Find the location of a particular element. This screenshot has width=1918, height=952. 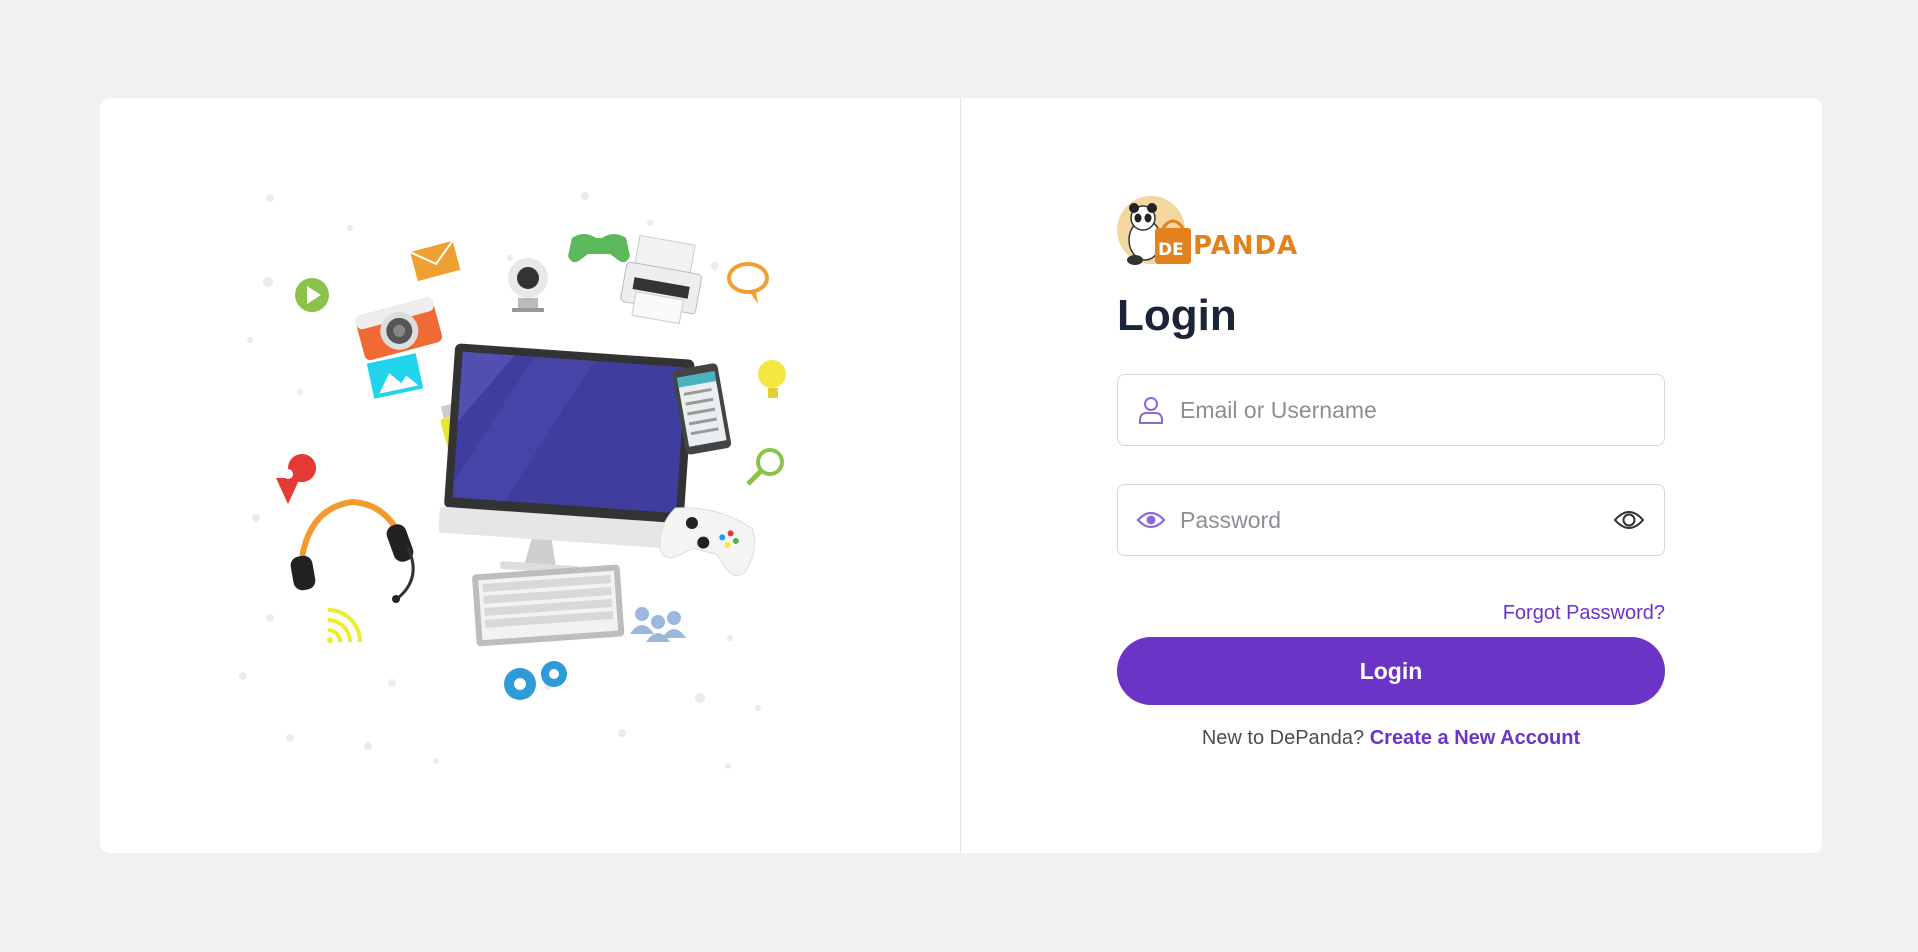

panda-mascot-icon: DE is located at coordinates (1154, 230).